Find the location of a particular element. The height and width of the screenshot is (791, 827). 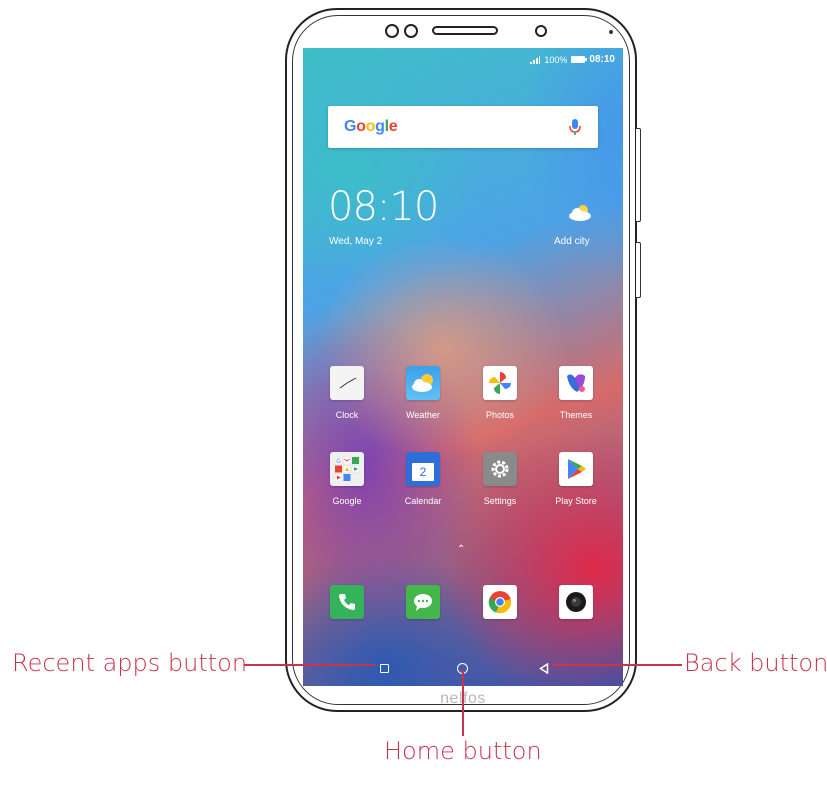

dock-chrome is located at coordinates (500, 602).